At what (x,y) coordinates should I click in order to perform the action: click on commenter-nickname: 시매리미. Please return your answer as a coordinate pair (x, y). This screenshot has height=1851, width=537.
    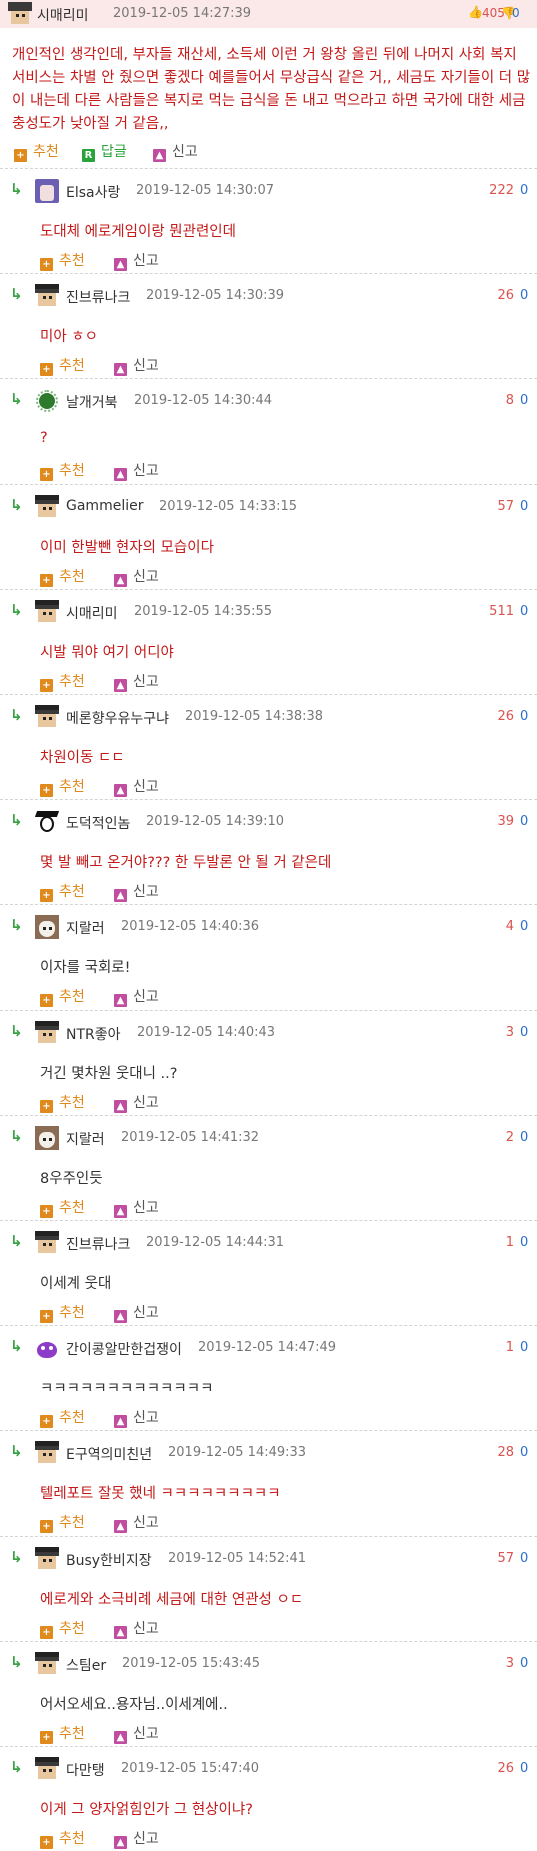
    Looking at the image, I should click on (92, 613).